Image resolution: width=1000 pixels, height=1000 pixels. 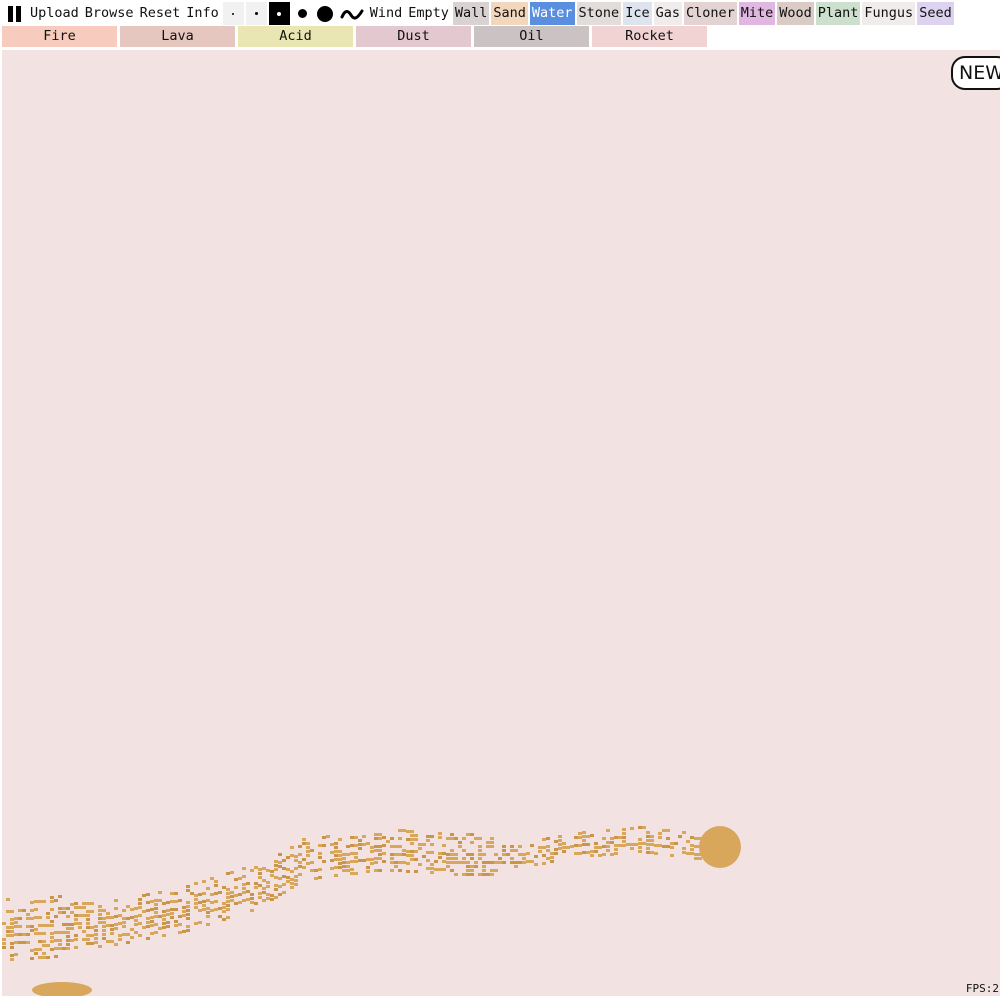 I want to click on element-button-fire: Fire, so click(x=59, y=36).